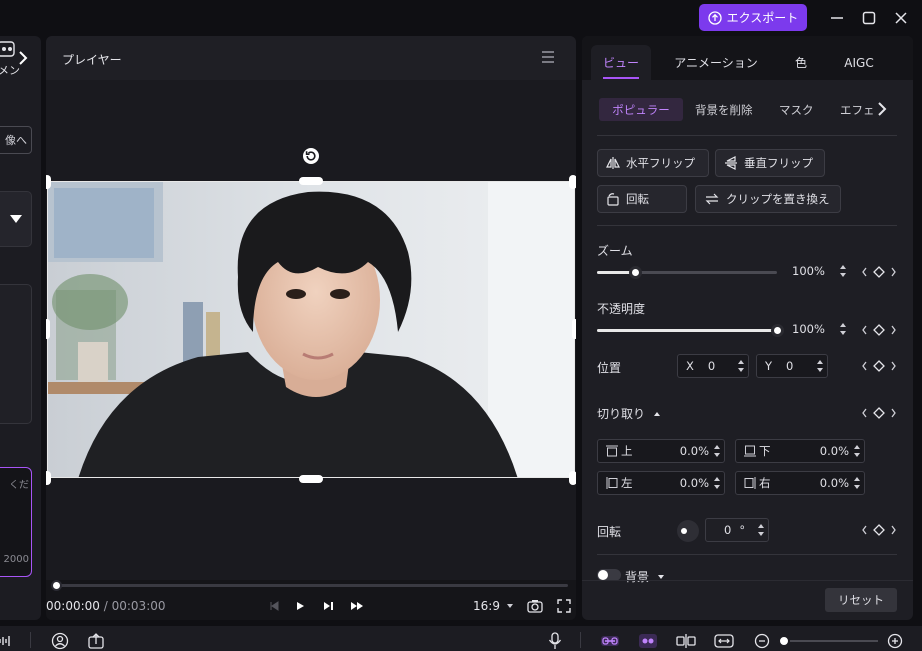 The height and width of the screenshot is (651, 922). Describe the element at coordinates (274, 606) in the screenshot. I see `prev-frame-icon` at that location.